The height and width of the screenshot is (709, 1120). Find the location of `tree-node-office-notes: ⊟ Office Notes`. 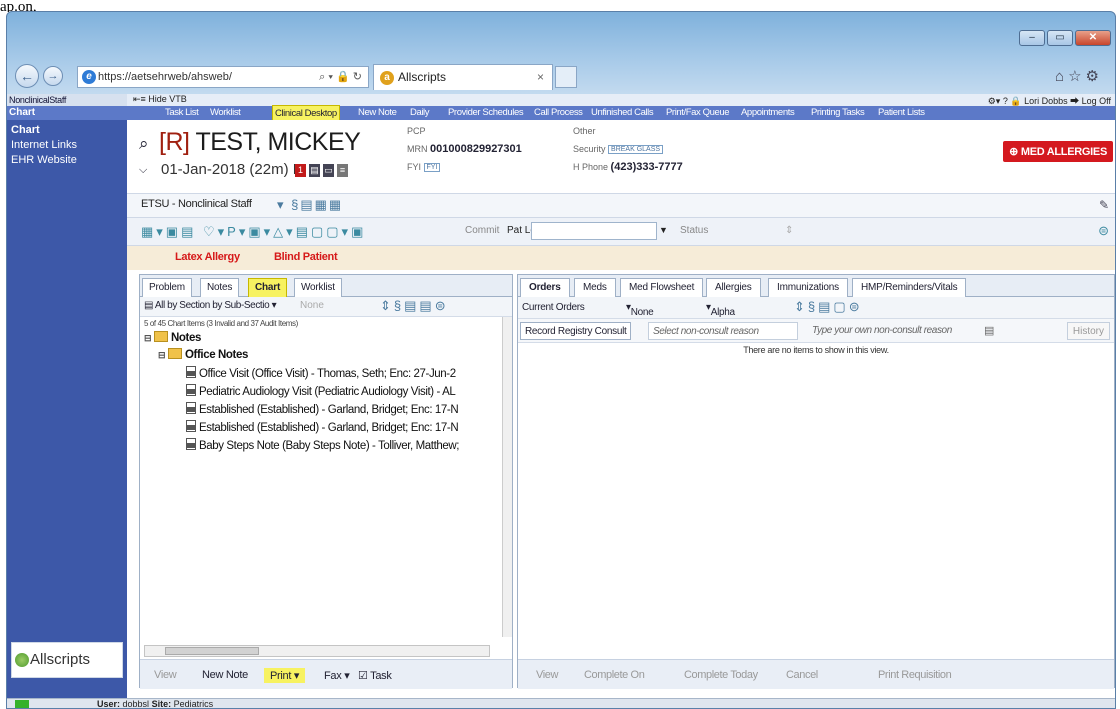

tree-node-office-notes: ⊟ Office Notes is located at coordinates (203, 354).